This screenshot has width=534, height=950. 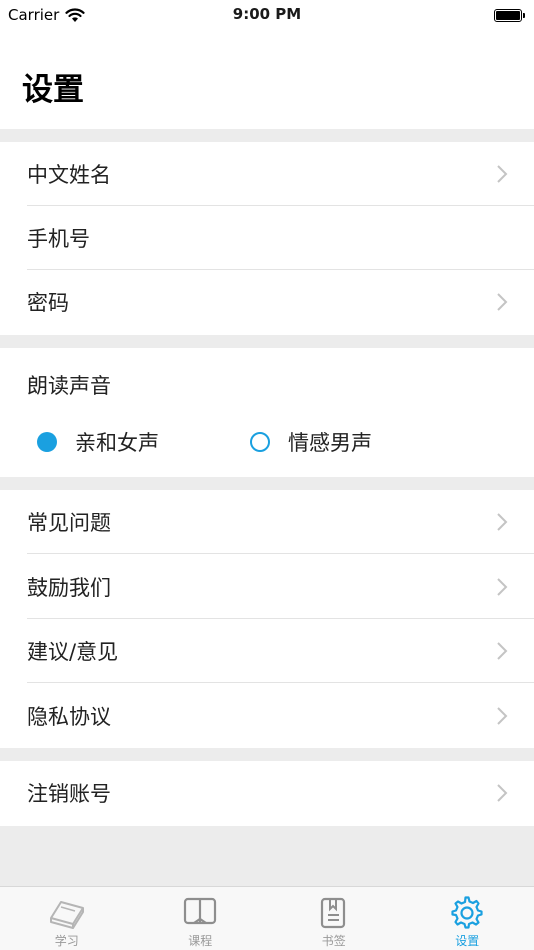 I want to click on voice-option-male: 情感男声, so click(x=311, y=442).